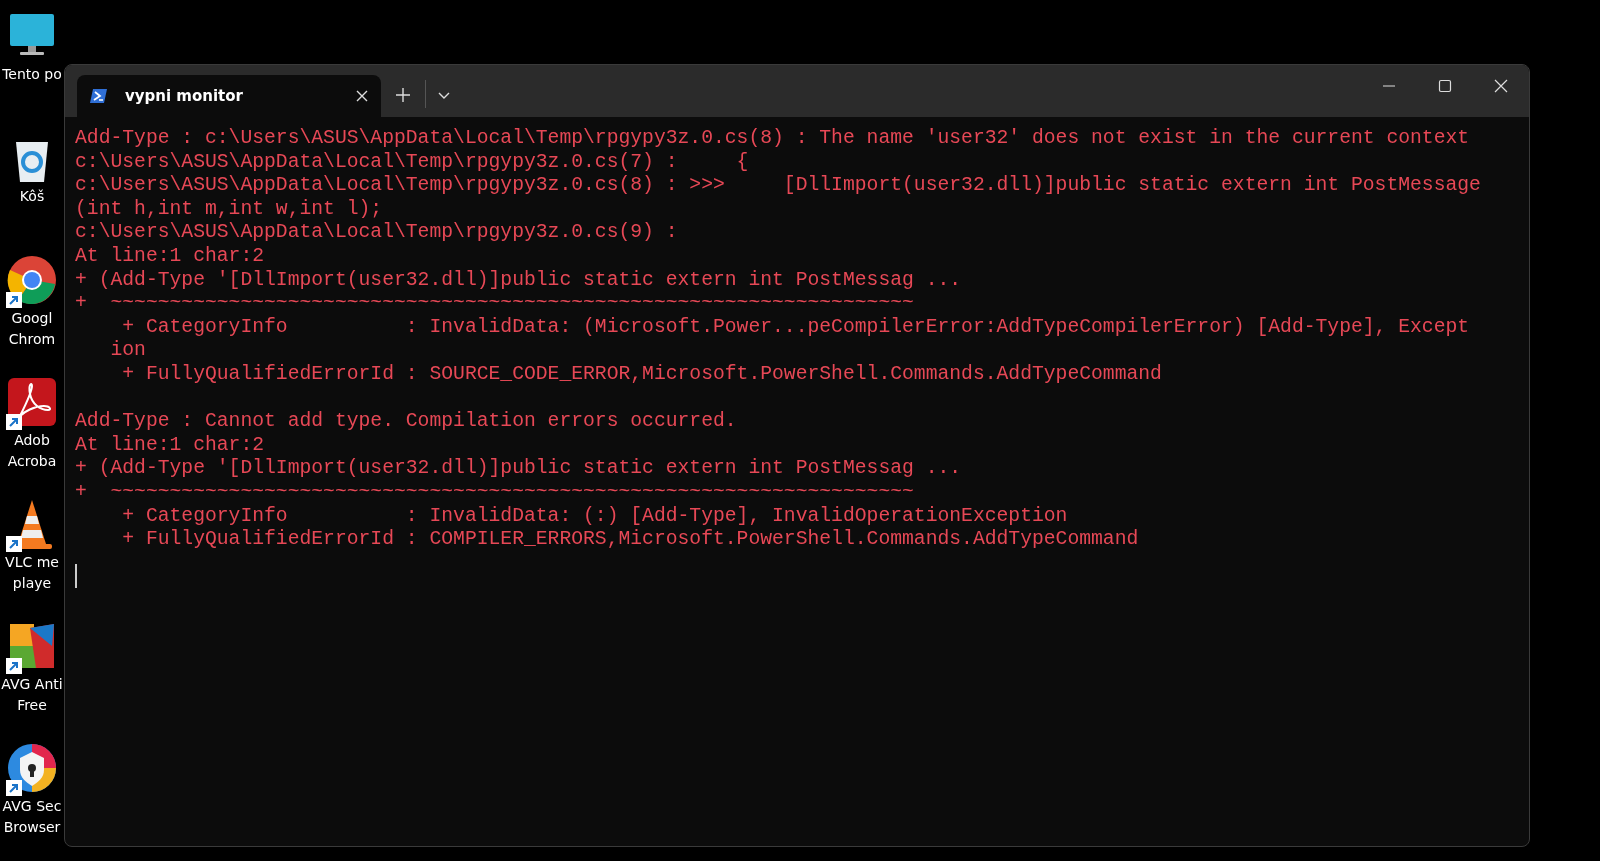  Describe the element at coordinates (32, 74) in the screenshot. I see `desktop-icon-label: Tento po` at that location.